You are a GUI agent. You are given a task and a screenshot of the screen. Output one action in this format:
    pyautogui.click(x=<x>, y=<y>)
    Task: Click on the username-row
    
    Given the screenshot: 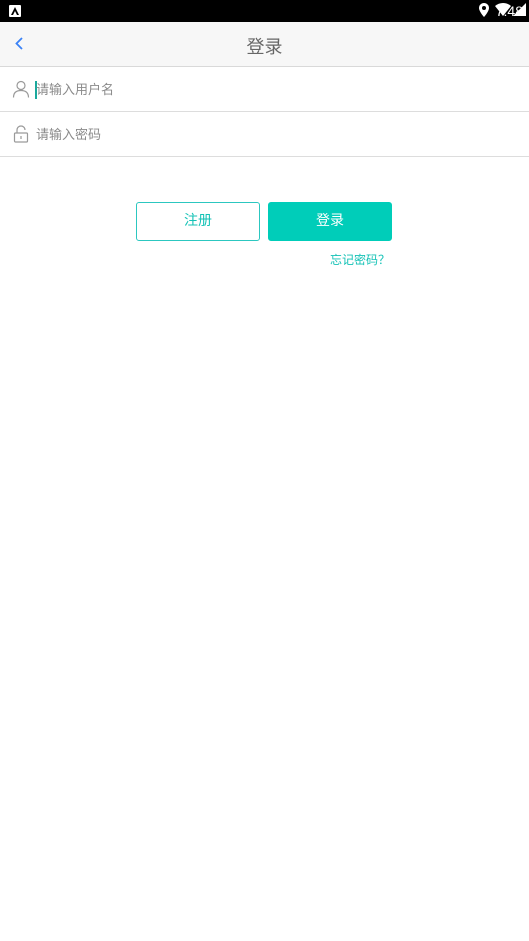 What is the action you would take?
    pyautogui.click(x=264, y=89)
    